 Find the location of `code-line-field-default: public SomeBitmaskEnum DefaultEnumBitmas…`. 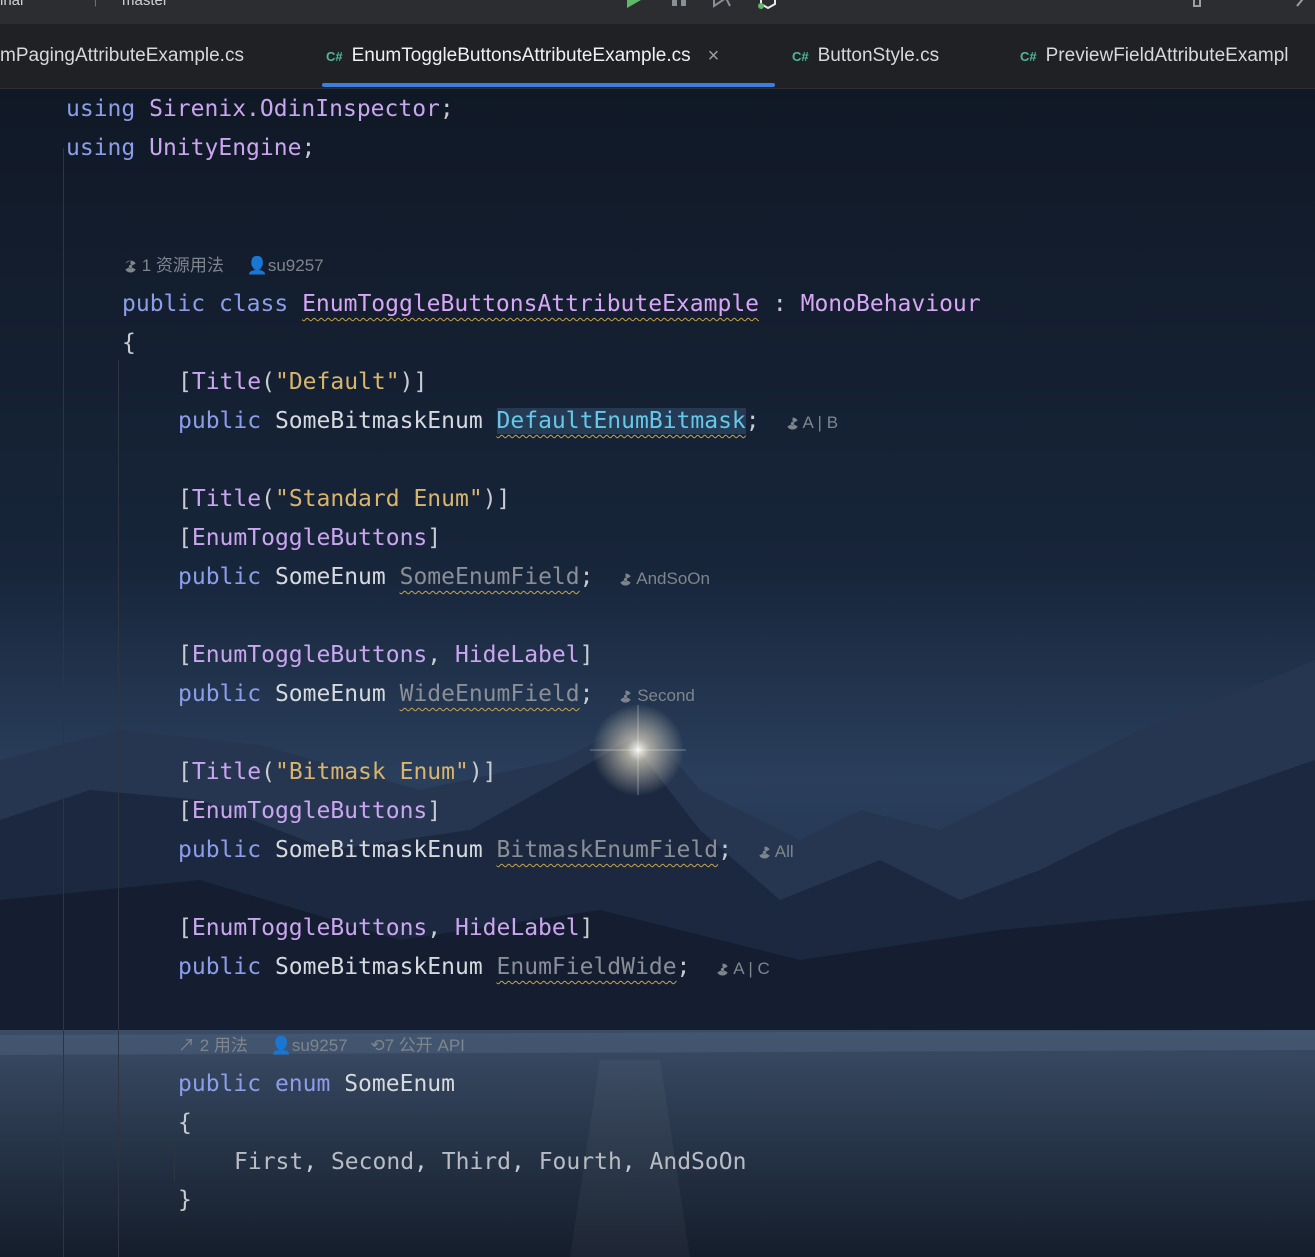

code-line-field-default: public SomeBitmaskEnum DefaultEnumBitmas… is located at coordinates (508, 421).